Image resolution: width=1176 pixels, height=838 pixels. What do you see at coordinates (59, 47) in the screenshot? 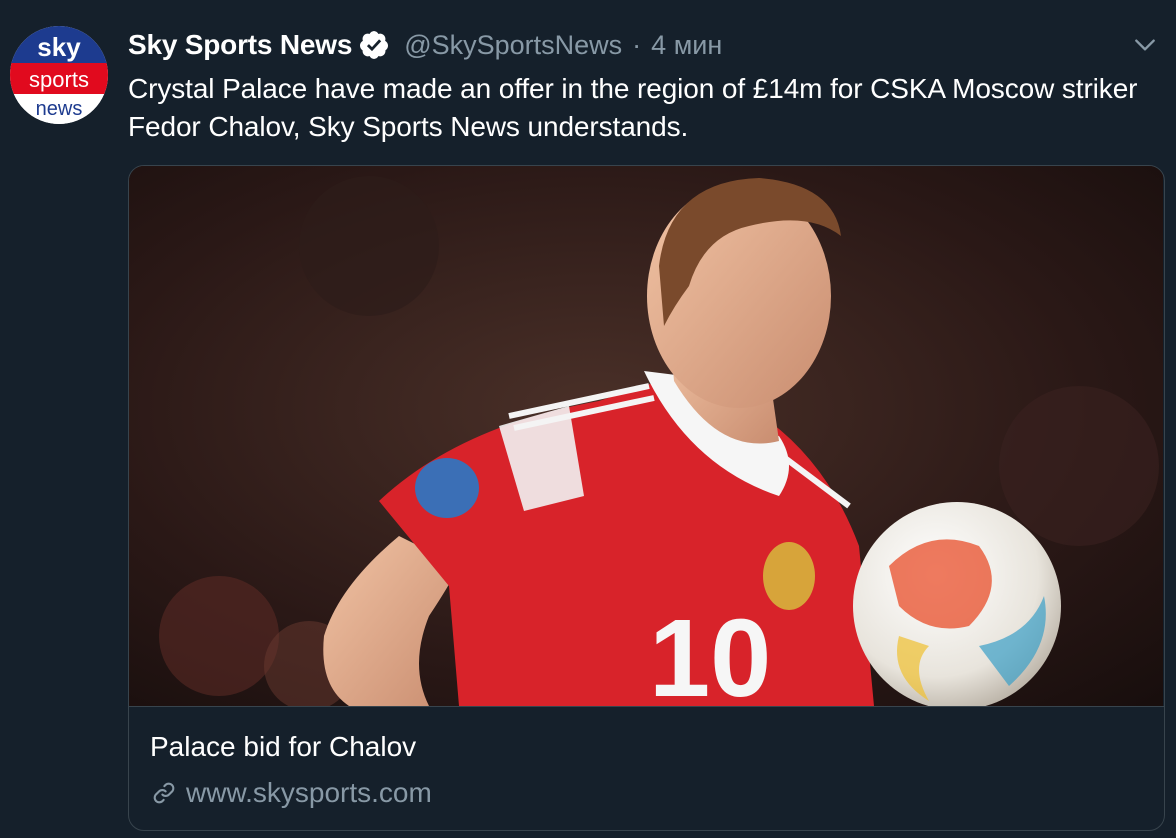
I see `logo-text-sky: sky` at bounding box center [59, 47].